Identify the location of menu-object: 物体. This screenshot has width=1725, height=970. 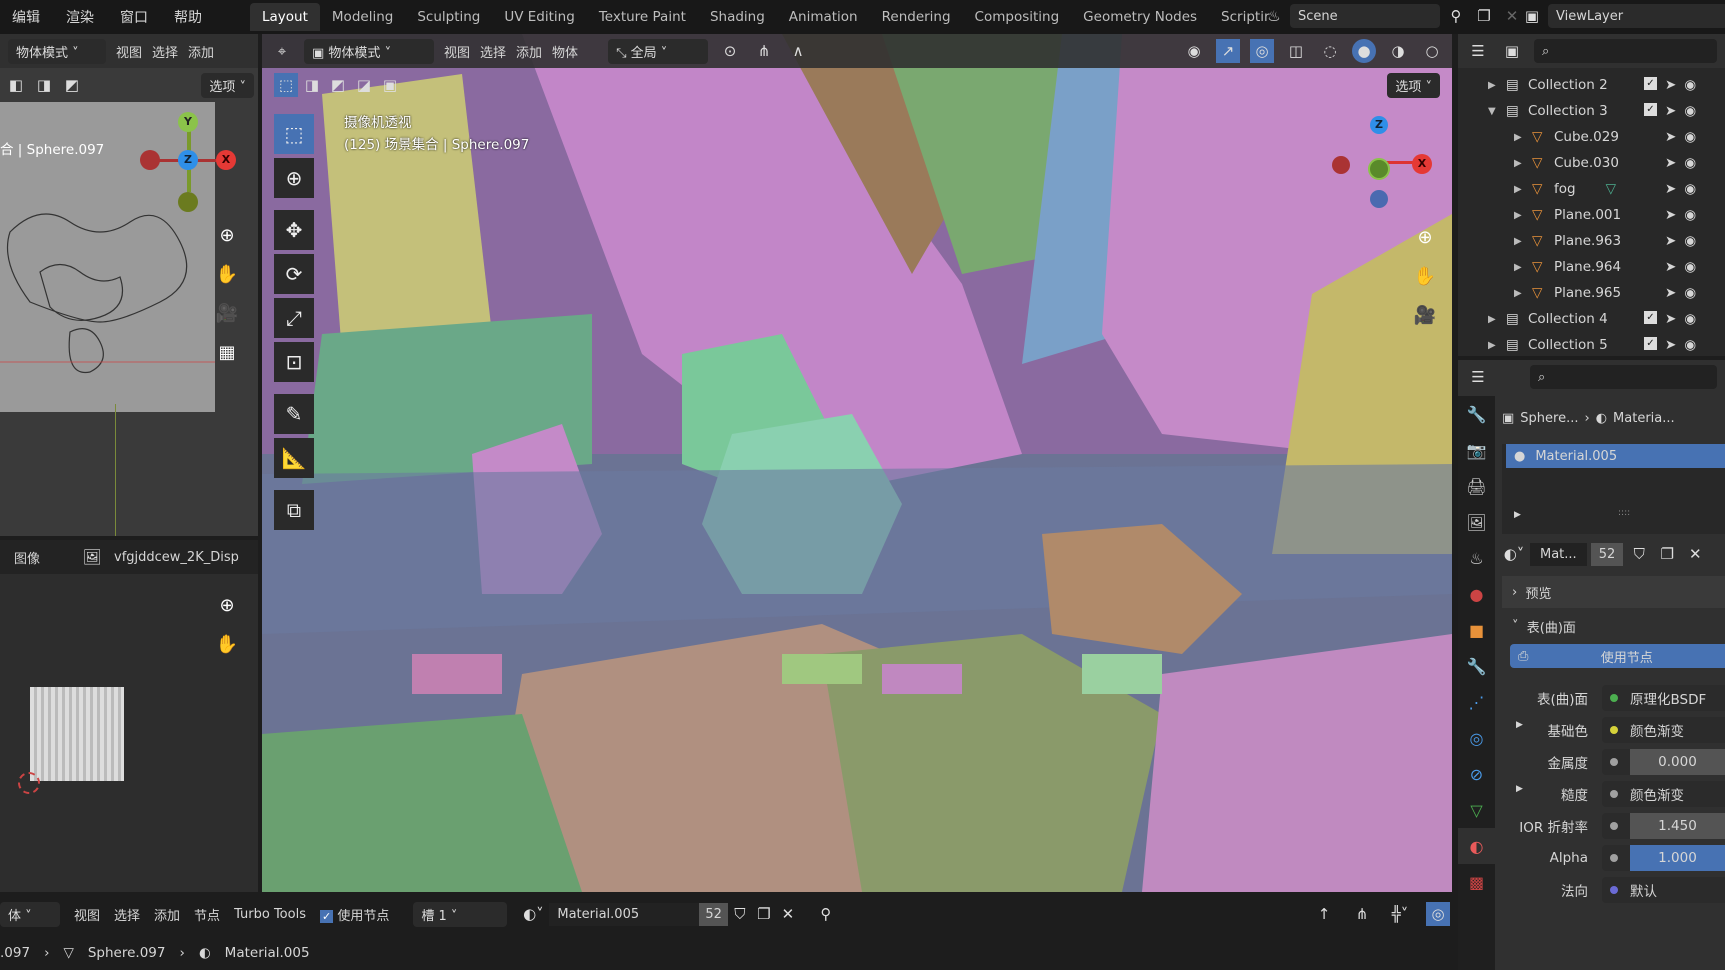
(565, 51).